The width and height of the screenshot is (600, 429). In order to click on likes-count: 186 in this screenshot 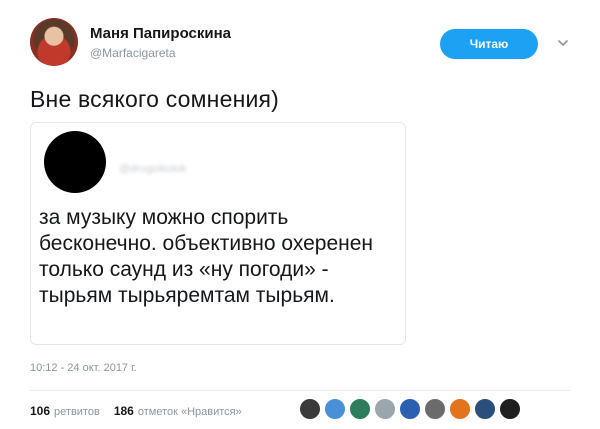, I will do `click(123, 411)`.